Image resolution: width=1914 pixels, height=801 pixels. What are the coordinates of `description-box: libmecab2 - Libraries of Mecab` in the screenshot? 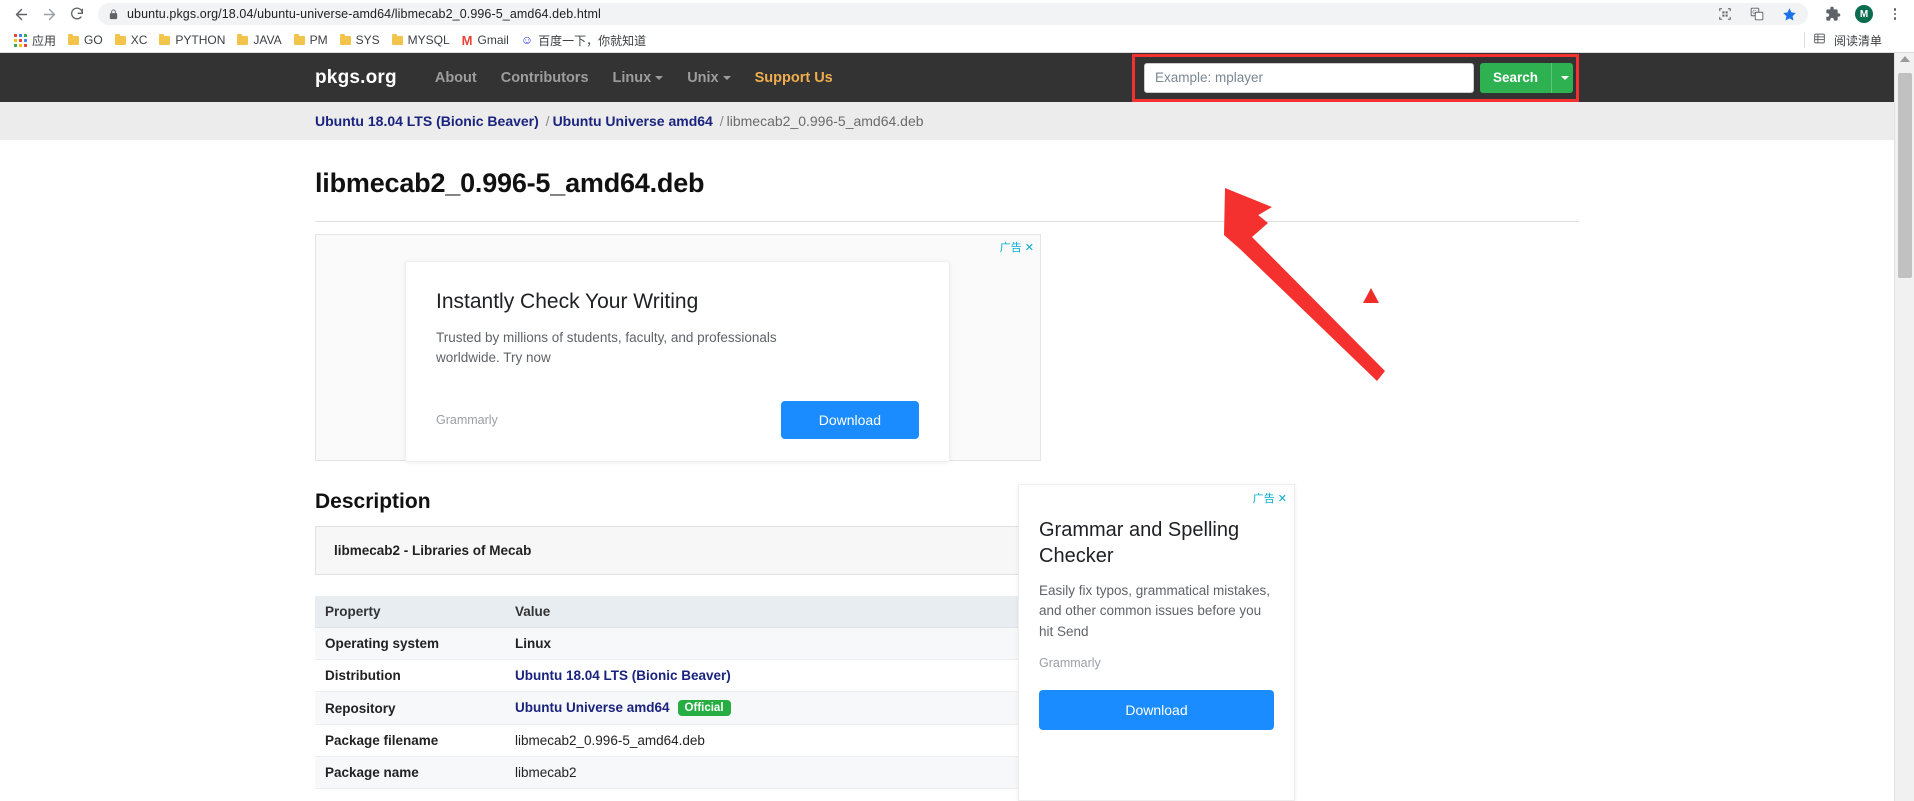 It's located at (691, 550).